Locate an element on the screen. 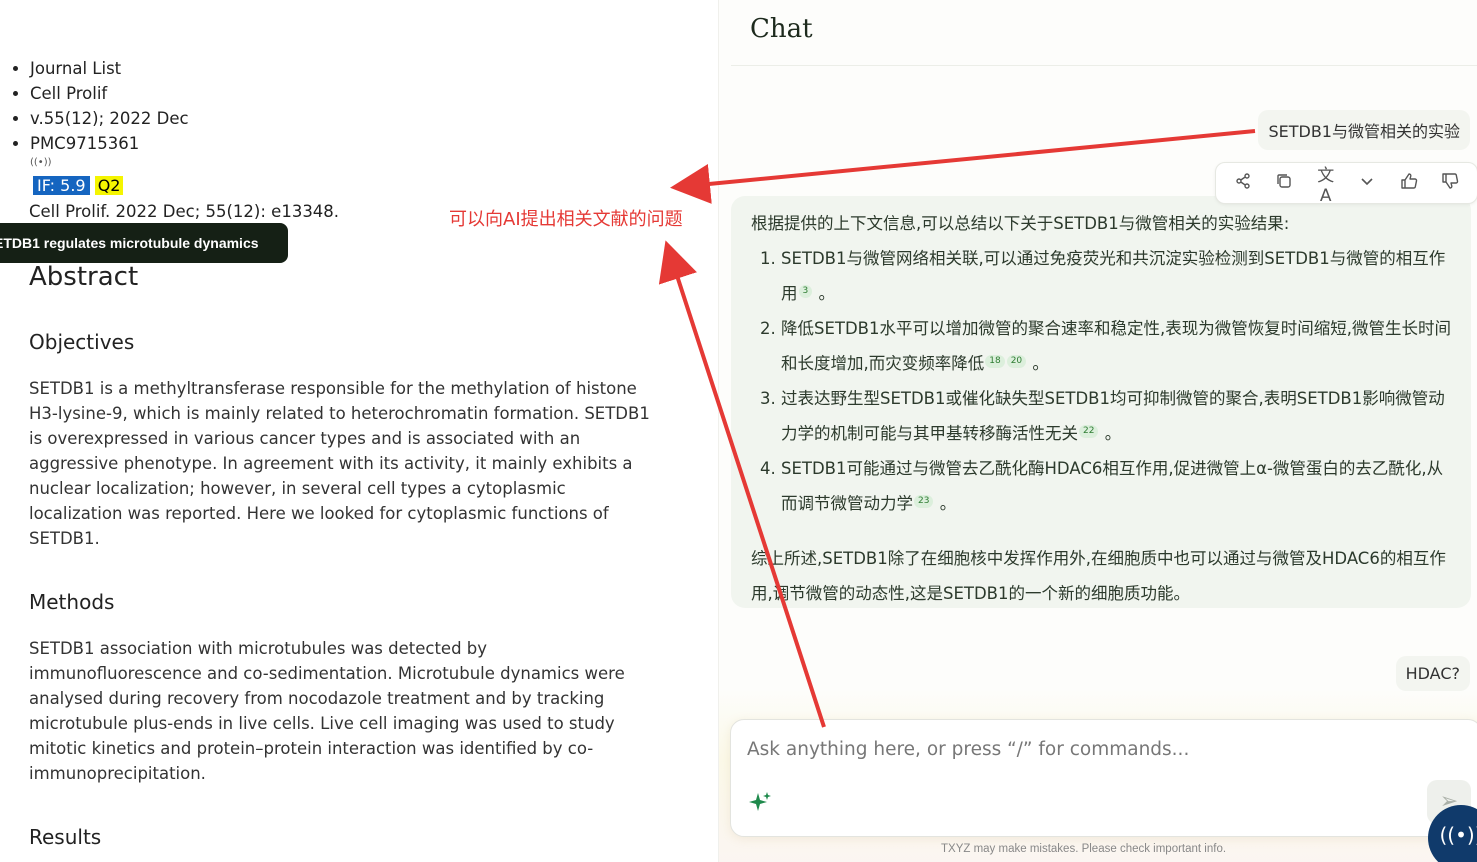 The width and height of the screenshot is (1477, 862). share-icon is located at coordinates (1243, 183).